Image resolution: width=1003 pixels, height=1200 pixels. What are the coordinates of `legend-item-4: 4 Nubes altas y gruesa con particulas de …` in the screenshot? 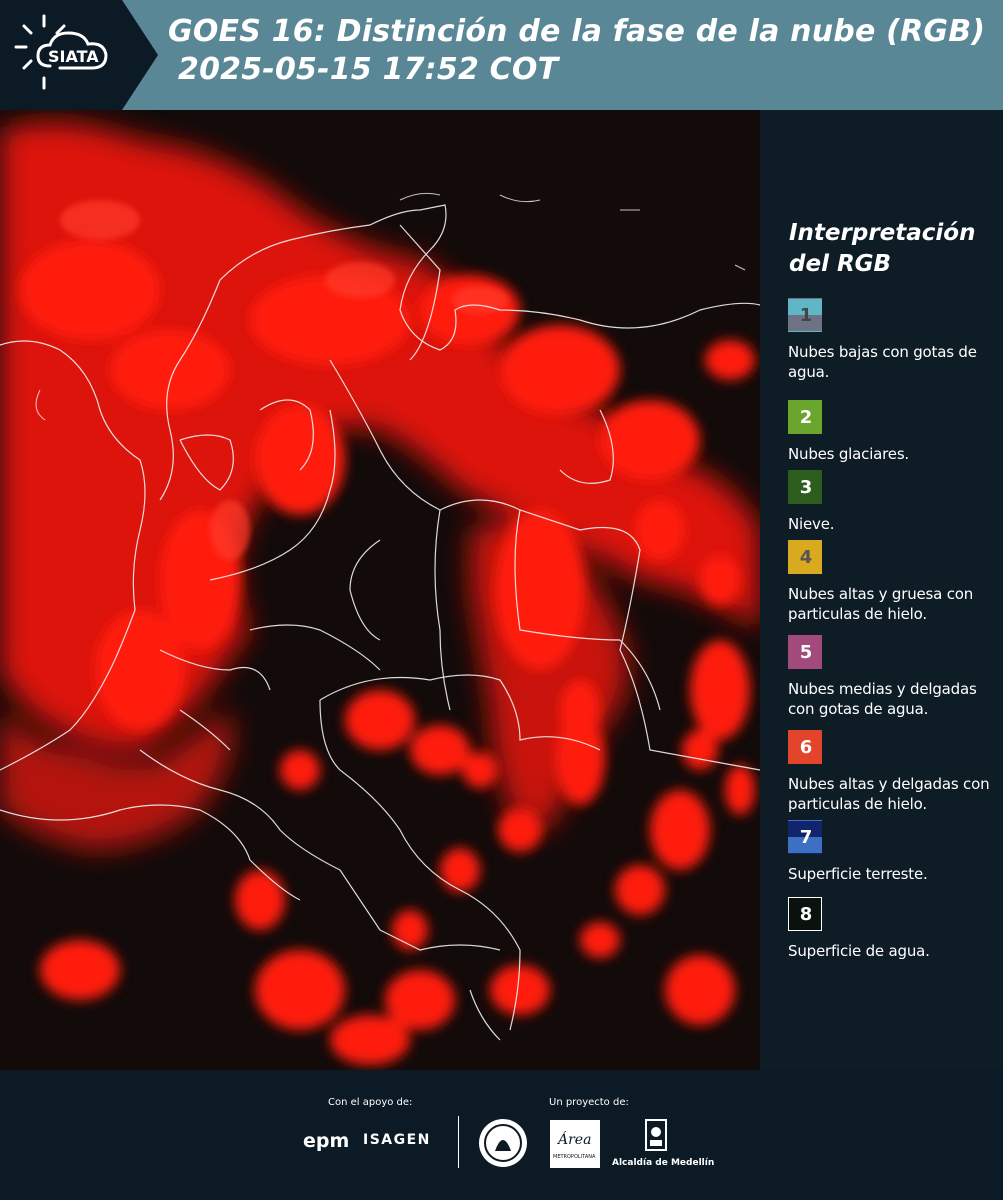 It's located at (894, 582).